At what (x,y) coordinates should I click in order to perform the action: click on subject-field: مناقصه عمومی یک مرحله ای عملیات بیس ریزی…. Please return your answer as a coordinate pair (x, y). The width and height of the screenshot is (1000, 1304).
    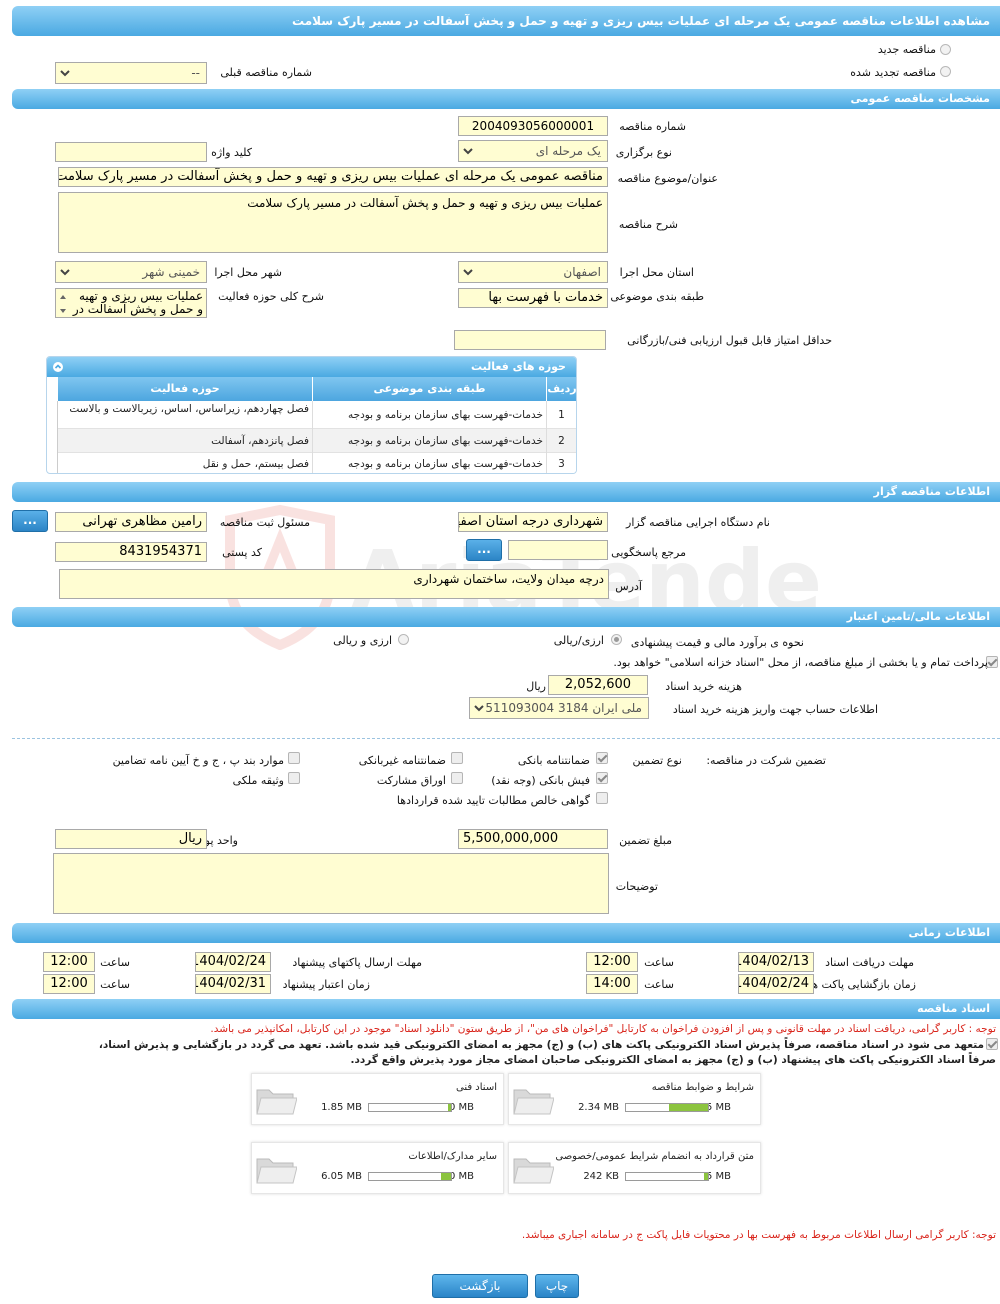
    Looking at the image, I should click on (333, 177).